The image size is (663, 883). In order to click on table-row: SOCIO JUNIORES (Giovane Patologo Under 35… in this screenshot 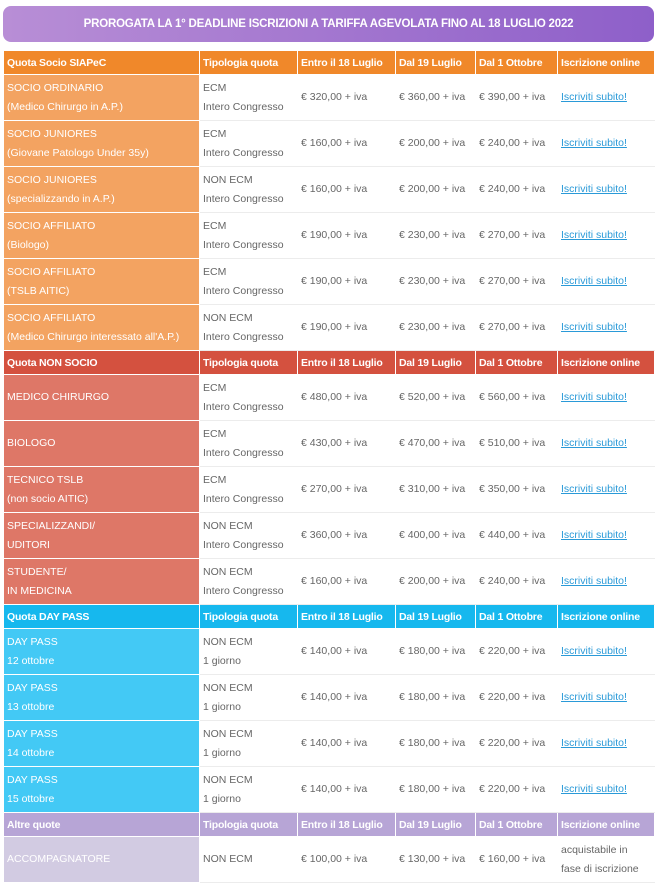, I will do `click(329, 143)`.